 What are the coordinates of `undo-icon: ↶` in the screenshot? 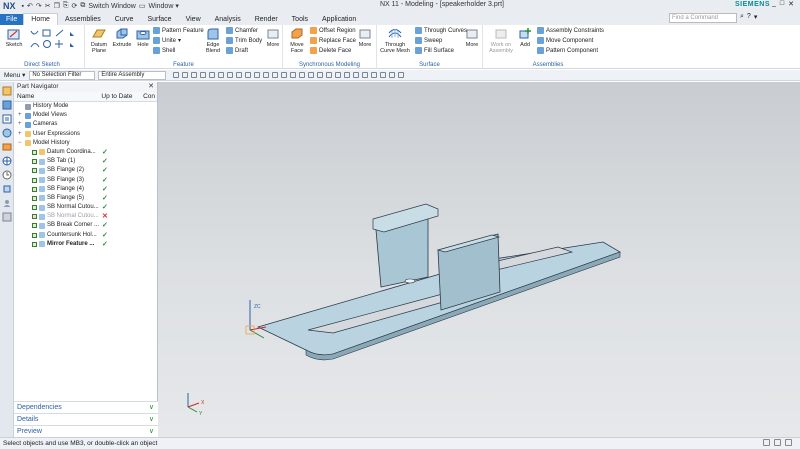 It's located at (30, 6).